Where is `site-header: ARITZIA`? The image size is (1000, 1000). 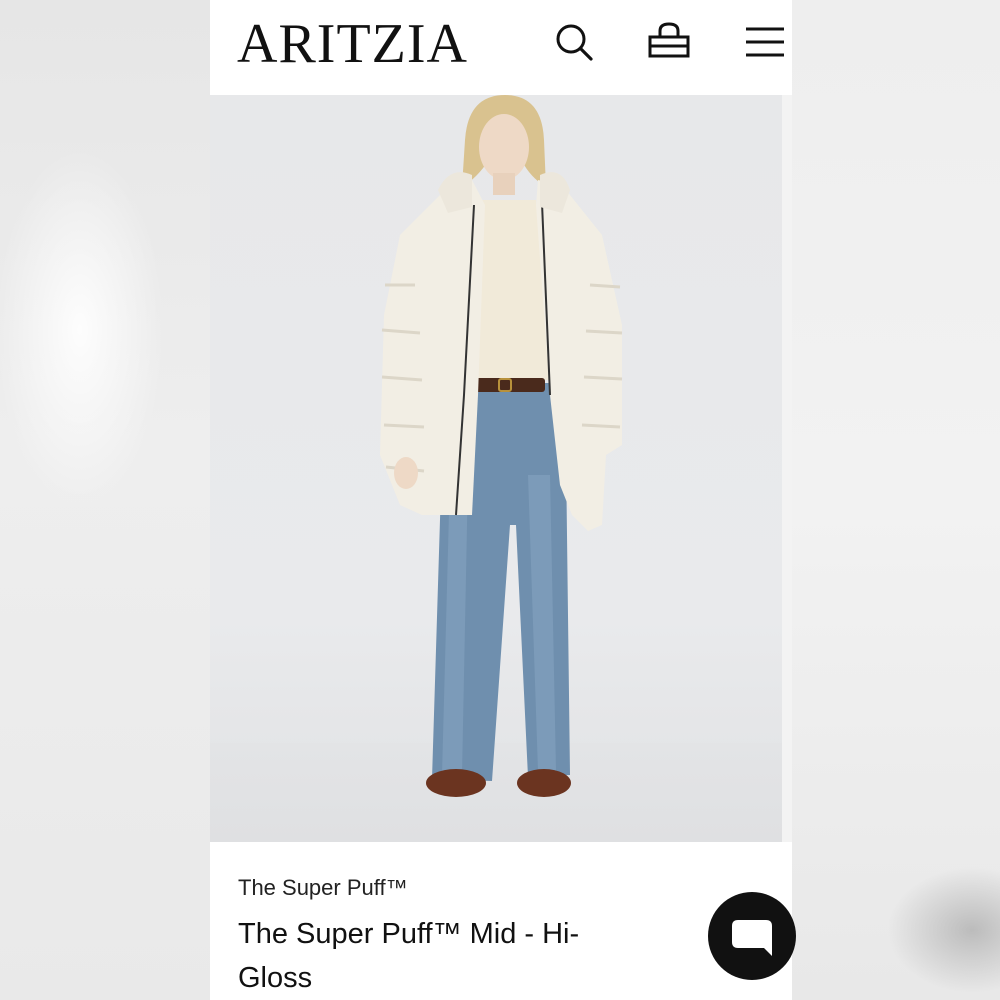 site-header: ARITZIA is located at coordinates (501, 47).